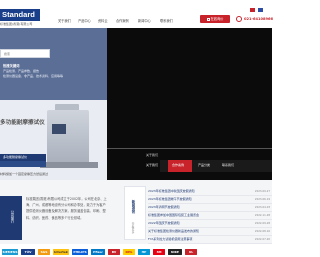 The image size is (320, 257). I want to click on phone-icon, so click(239, 19).